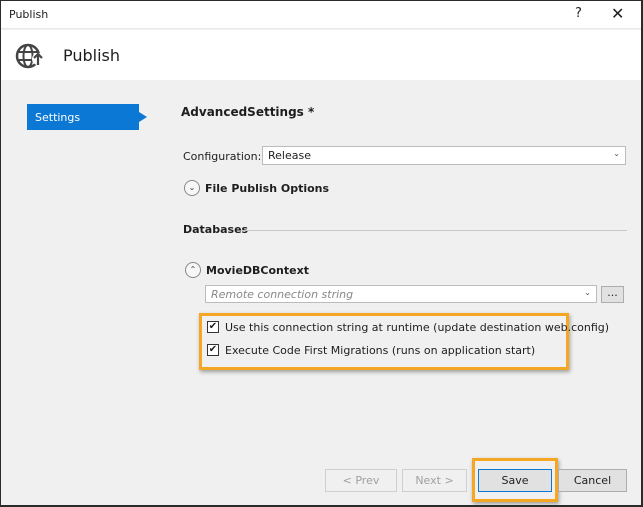  What do you see at coordinates (213, 350) in the screenshot?
I see `execute-migrations-checkbox: ✔` at bounding box center [213, 350].